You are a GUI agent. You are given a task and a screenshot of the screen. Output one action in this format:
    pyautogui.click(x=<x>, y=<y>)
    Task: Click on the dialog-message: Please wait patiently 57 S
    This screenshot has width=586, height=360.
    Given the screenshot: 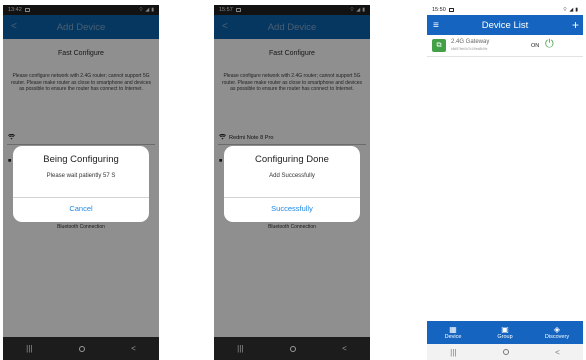 What is the action you would take?
    pyautogui.click(x=81, y=176)
    